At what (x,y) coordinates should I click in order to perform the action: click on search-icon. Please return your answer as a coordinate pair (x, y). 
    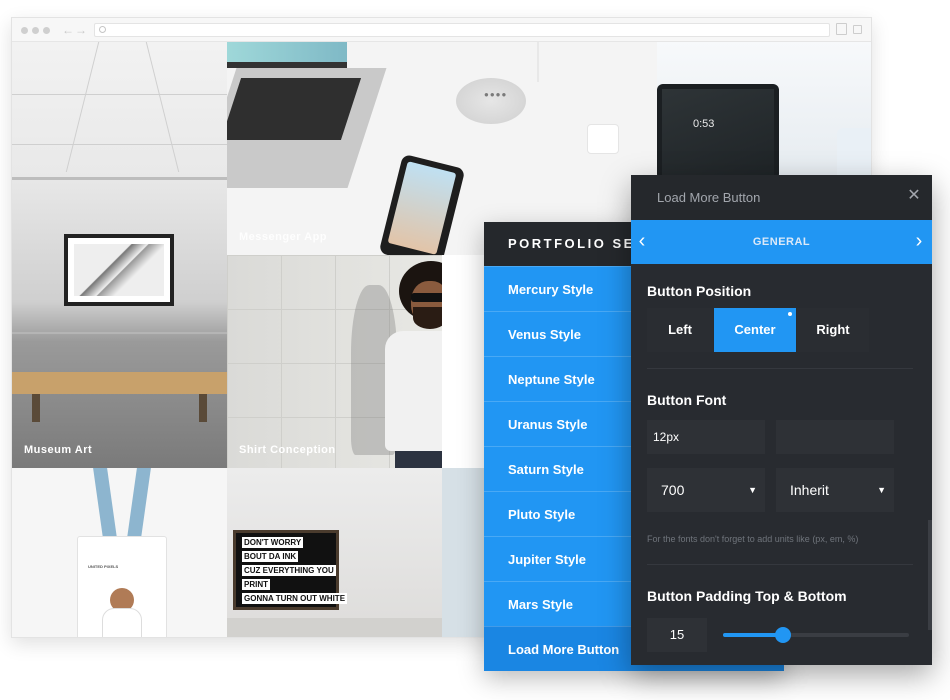
    Looking at the image, I should click on (102, 29).